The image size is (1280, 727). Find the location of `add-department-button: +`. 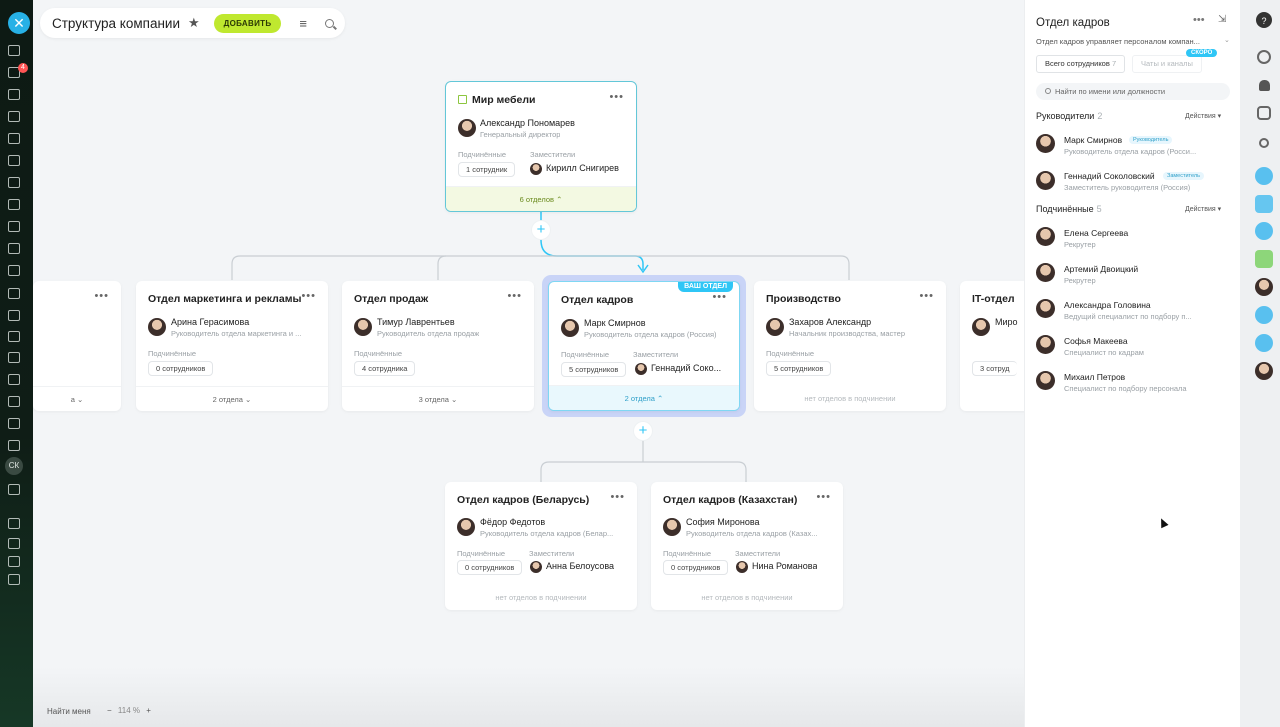

add-department-button: + is located at coordinates (643, 431).